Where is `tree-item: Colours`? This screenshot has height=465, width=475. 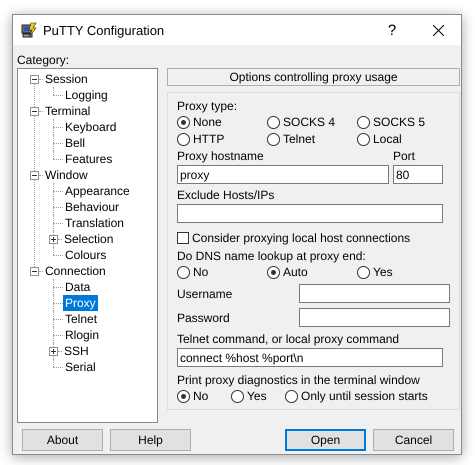
tree-item: Colours is located at coordinates (85, 255).